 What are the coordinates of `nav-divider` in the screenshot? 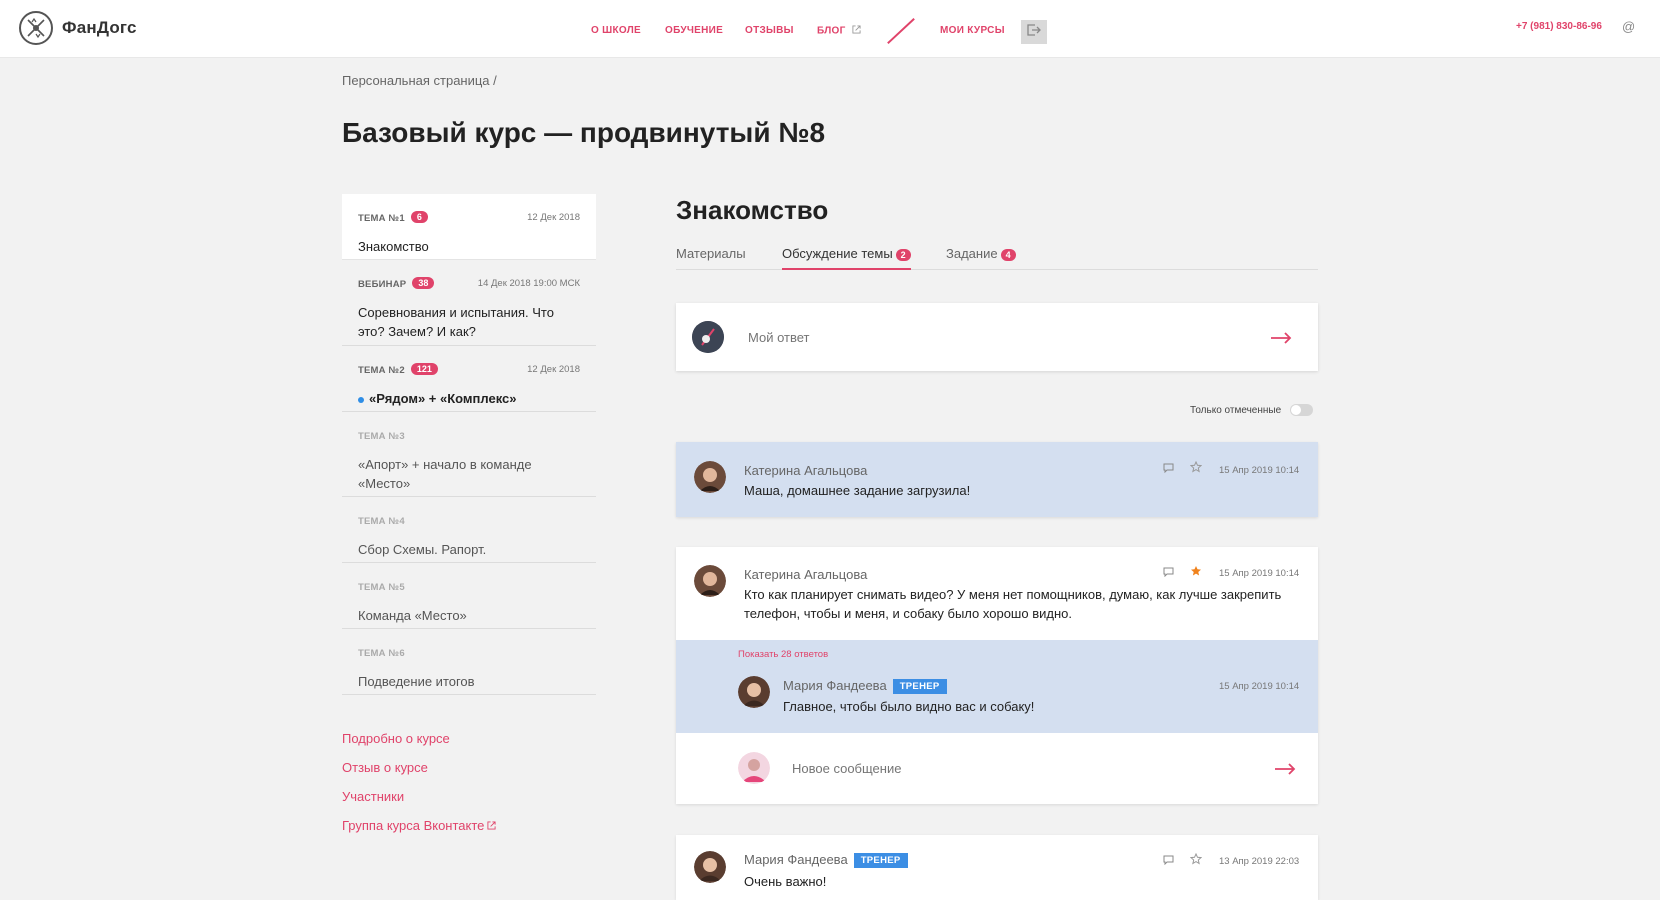 It's located at (901, 31).